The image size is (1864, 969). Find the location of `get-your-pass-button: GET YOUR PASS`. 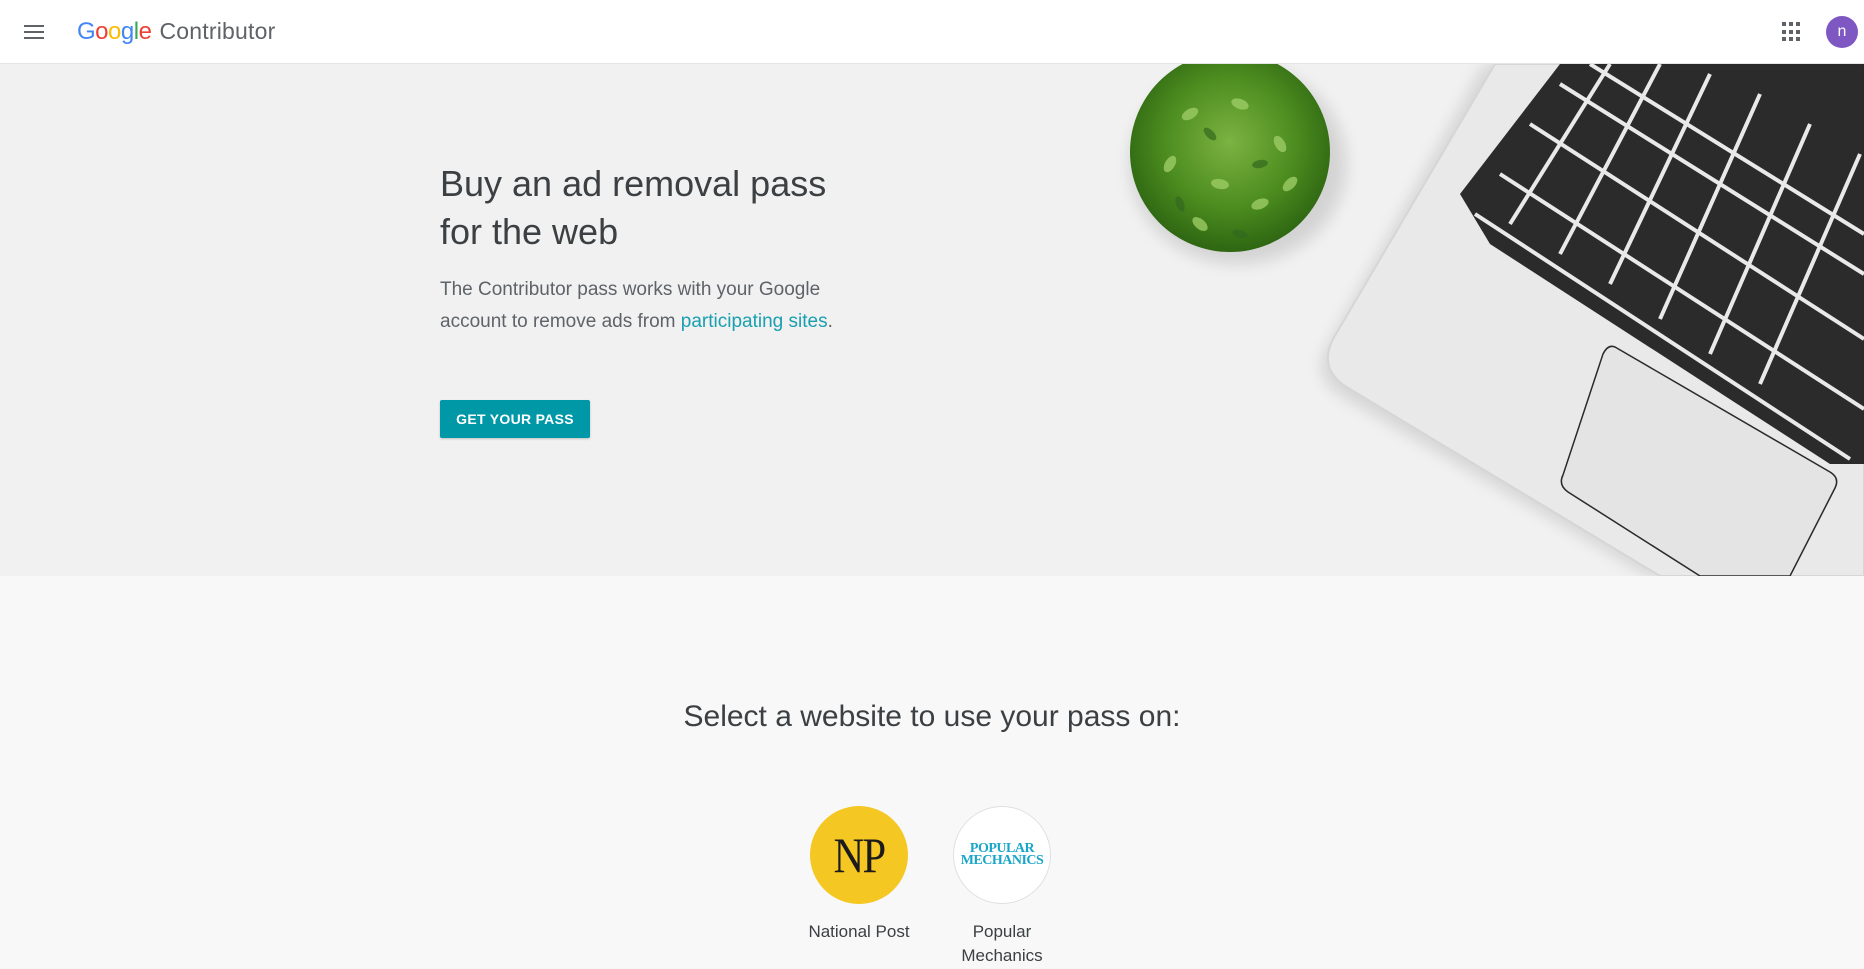

get-your-pass-button: GET YOUR PASS is located at coordinates (515, 419).